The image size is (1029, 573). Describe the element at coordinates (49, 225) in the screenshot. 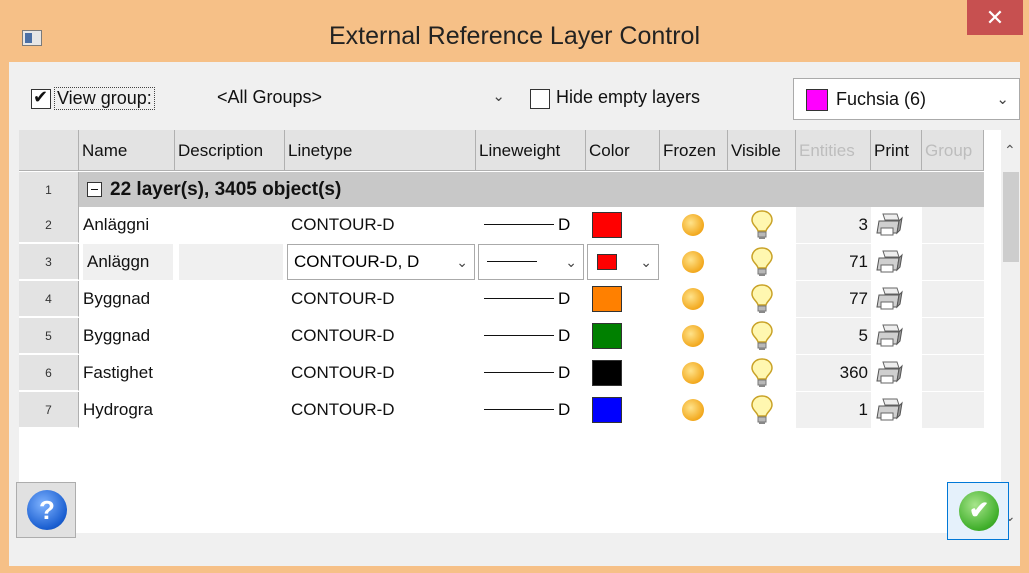

I see `row-number: 2` at that location.